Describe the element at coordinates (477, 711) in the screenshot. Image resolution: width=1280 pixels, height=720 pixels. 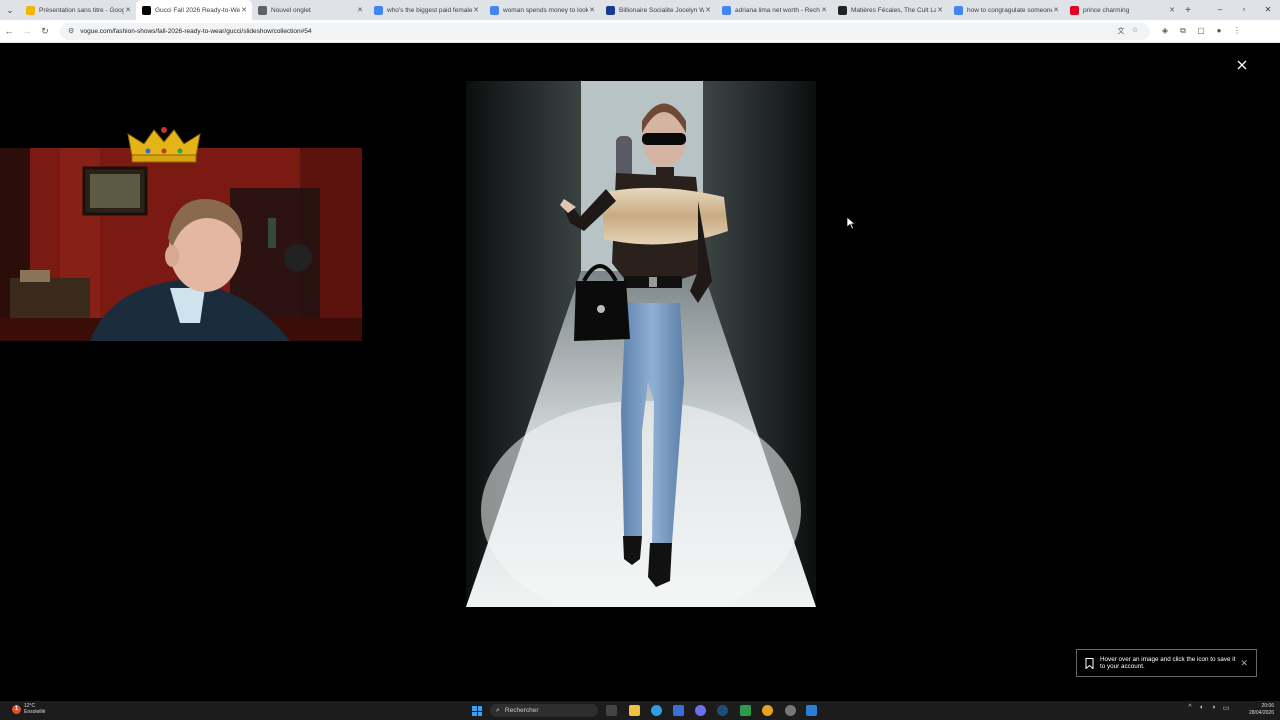
I see `windows-start-icon` at that location.